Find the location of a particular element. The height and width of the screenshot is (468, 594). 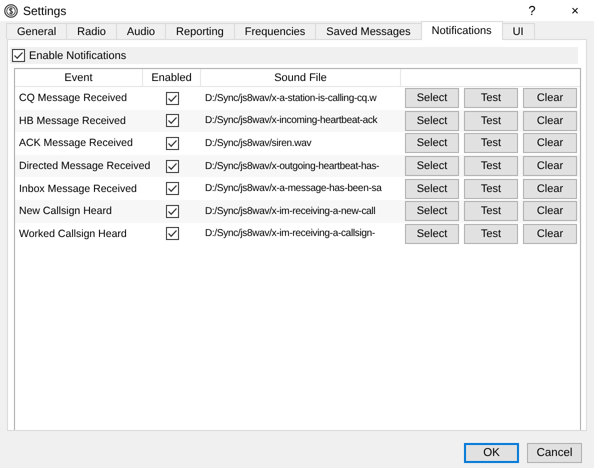

tab: Saved Messages is located at coordinates (368, 31).